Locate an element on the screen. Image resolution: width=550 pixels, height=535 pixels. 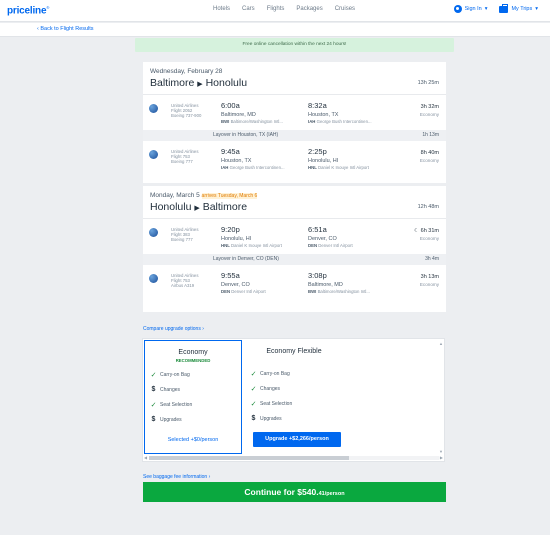
arrival-time: 6:51a is located at coordinates (317, 229).